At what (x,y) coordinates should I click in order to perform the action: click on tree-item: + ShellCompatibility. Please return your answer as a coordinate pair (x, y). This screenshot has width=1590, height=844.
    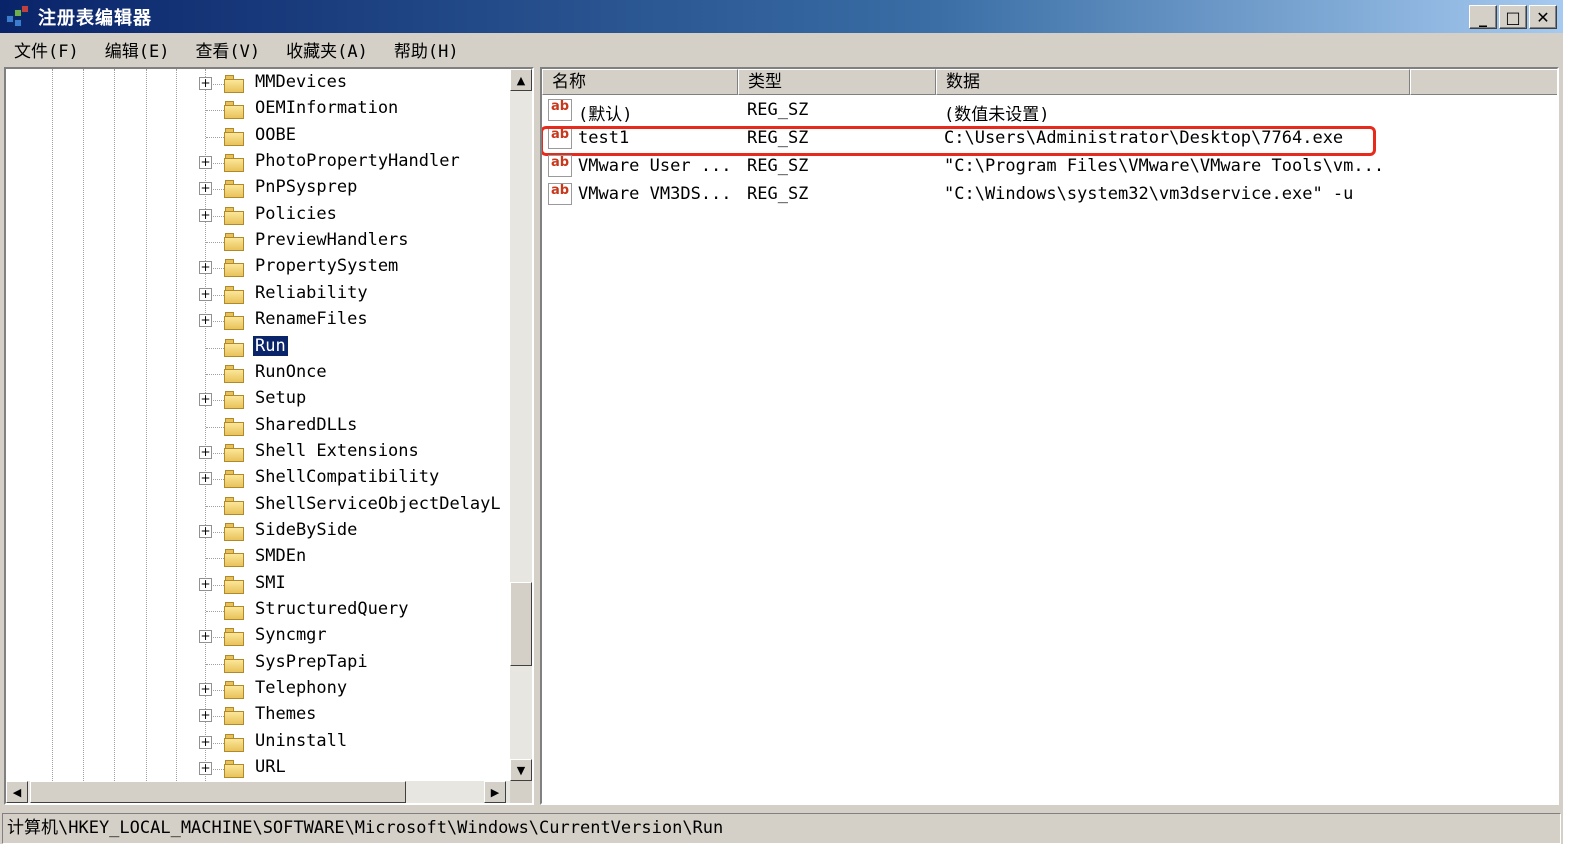
    Looking at the image, I should click on (258, 479).